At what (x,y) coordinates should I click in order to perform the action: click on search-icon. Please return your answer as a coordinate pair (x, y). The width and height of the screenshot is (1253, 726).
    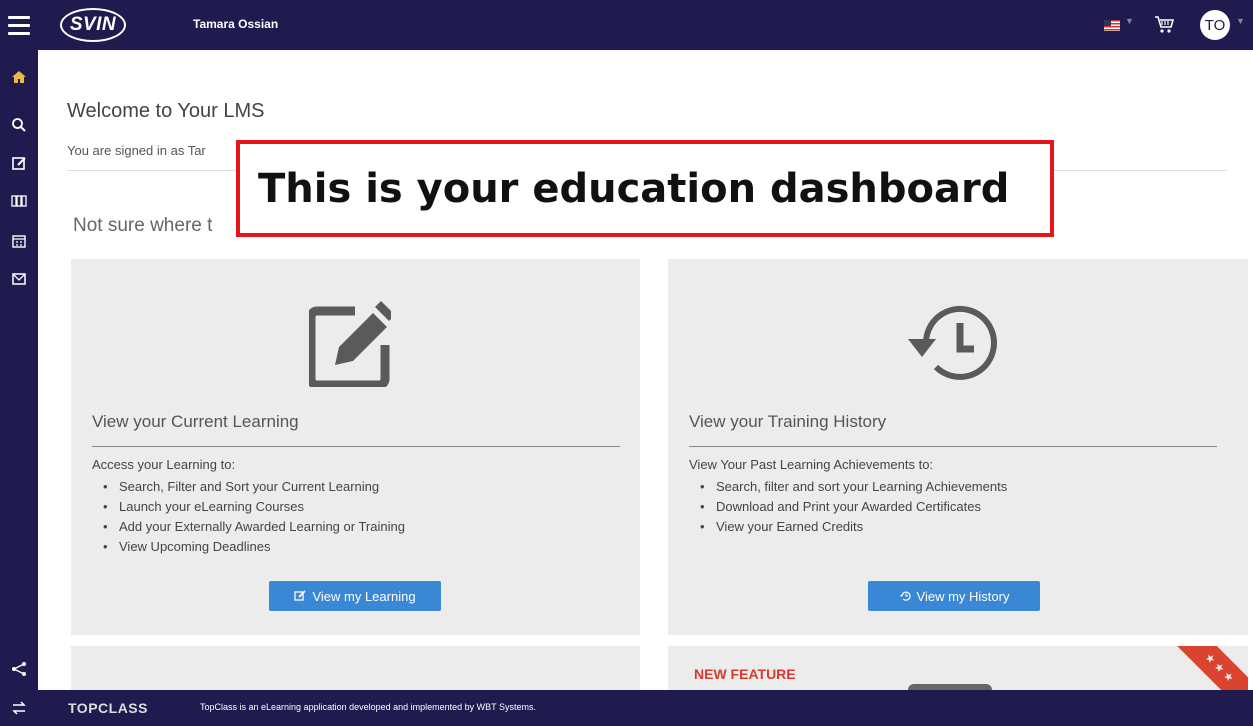
    Looking at the image, I should click on (19, 125).